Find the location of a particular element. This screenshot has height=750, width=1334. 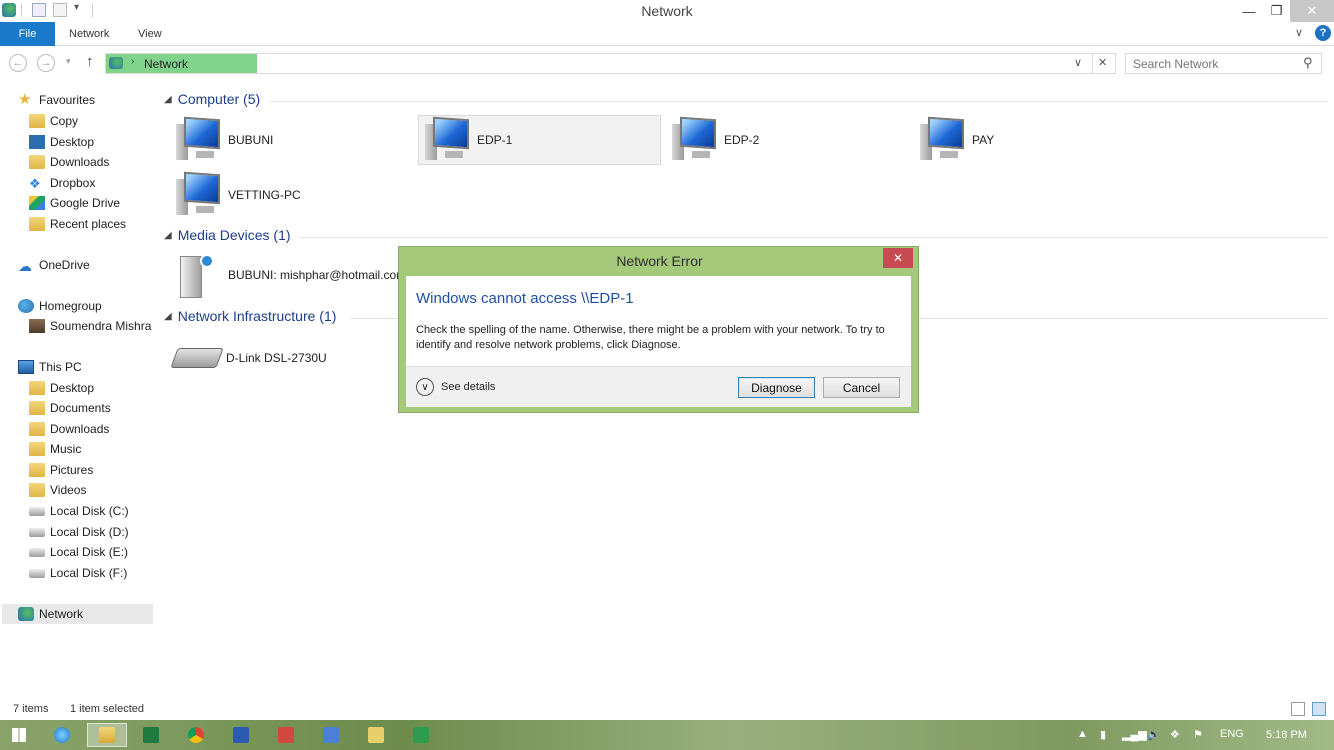

diagnose-button: Diagnose is located at coordinates (776, 387).